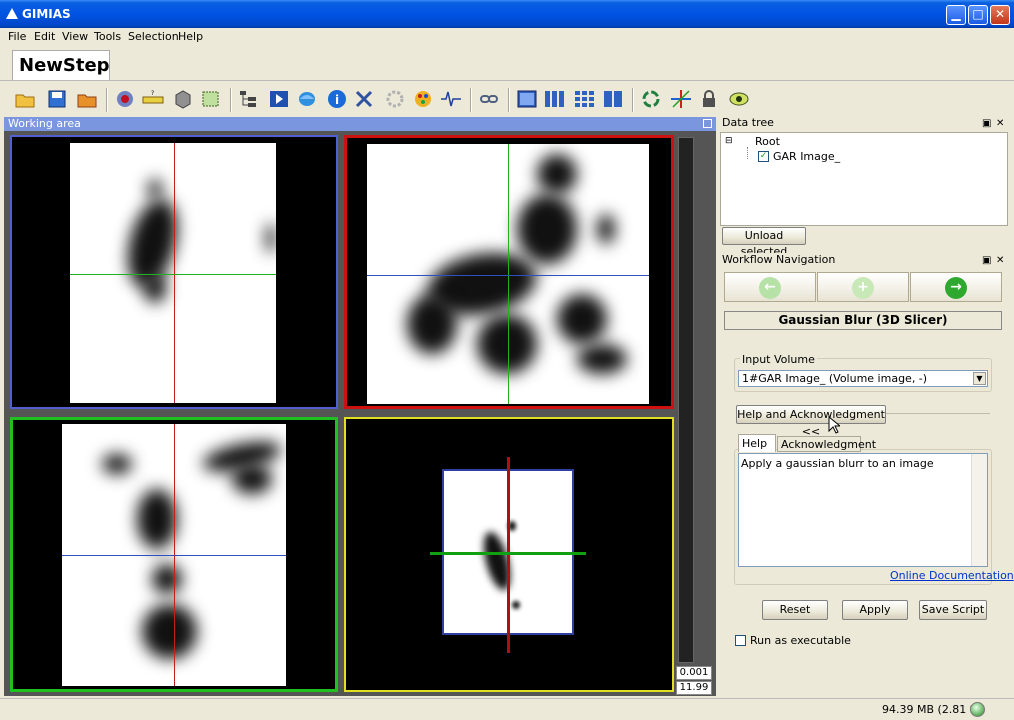 The height and width of the screenshot is (720, 1014). I want to click on eye-icon, so click(739, 99).